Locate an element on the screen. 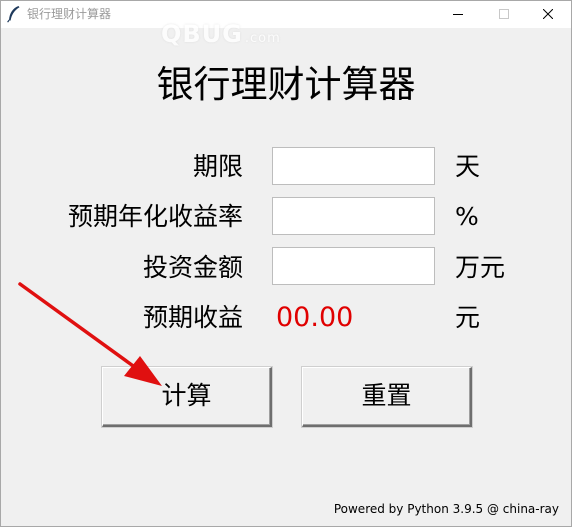 The width and height of the screenshot is (572, 527). term-label: 期限 is located at coordinates (217, 166).